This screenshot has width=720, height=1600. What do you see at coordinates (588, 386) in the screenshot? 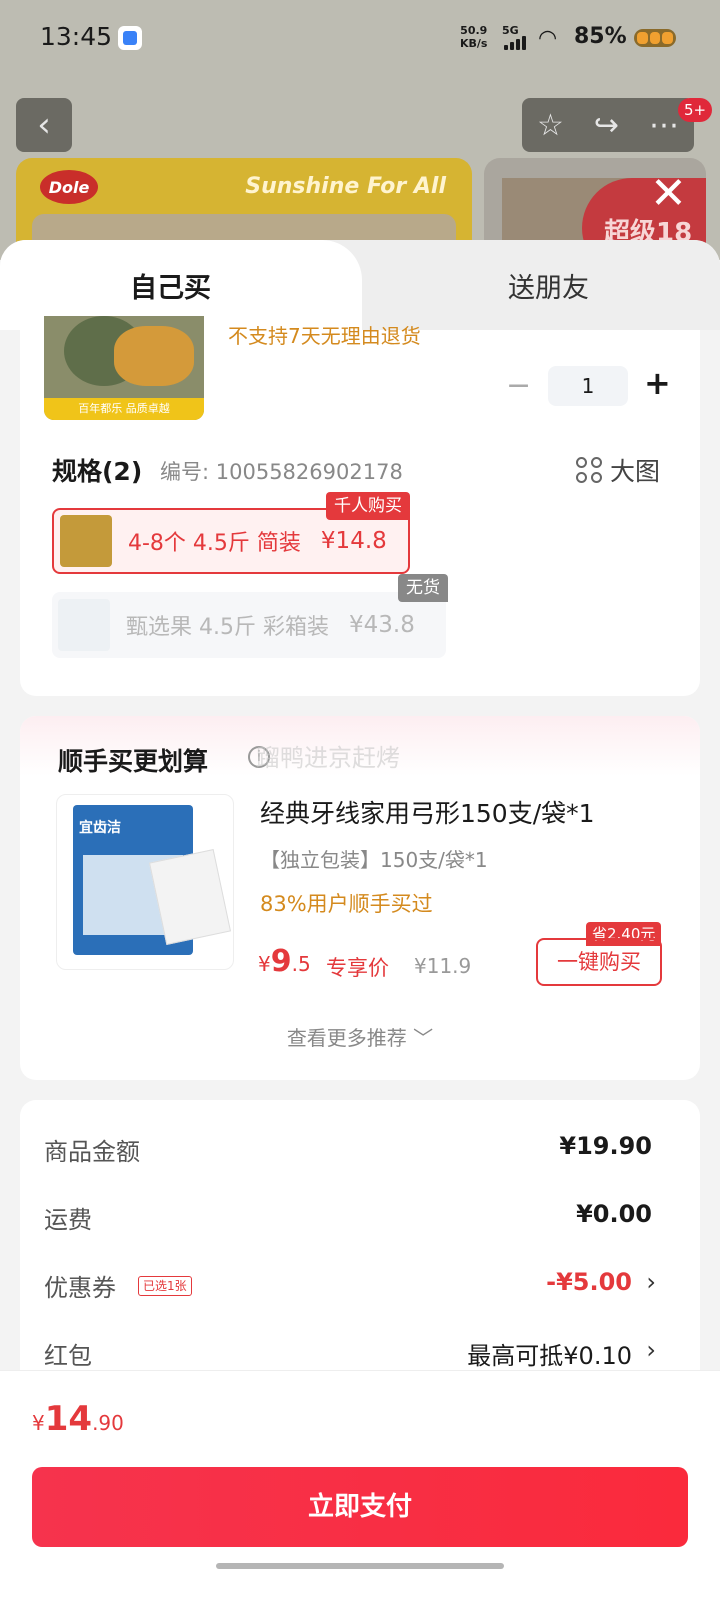
I see `quantity-input: 1` at bounding box center [588, 386].